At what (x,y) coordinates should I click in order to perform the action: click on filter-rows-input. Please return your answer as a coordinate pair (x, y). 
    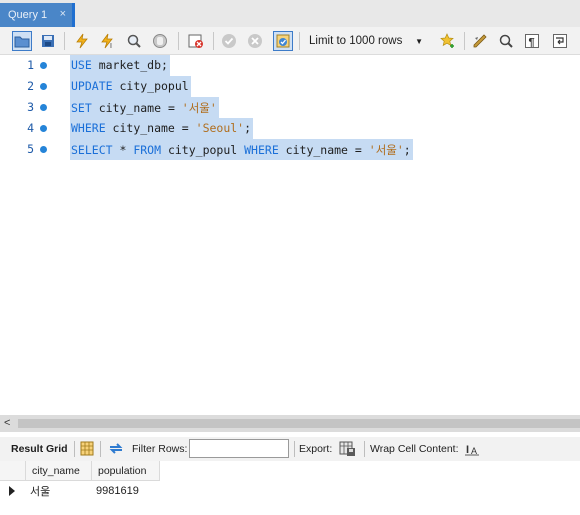
    Looking at the image, I should click on (239, 448).